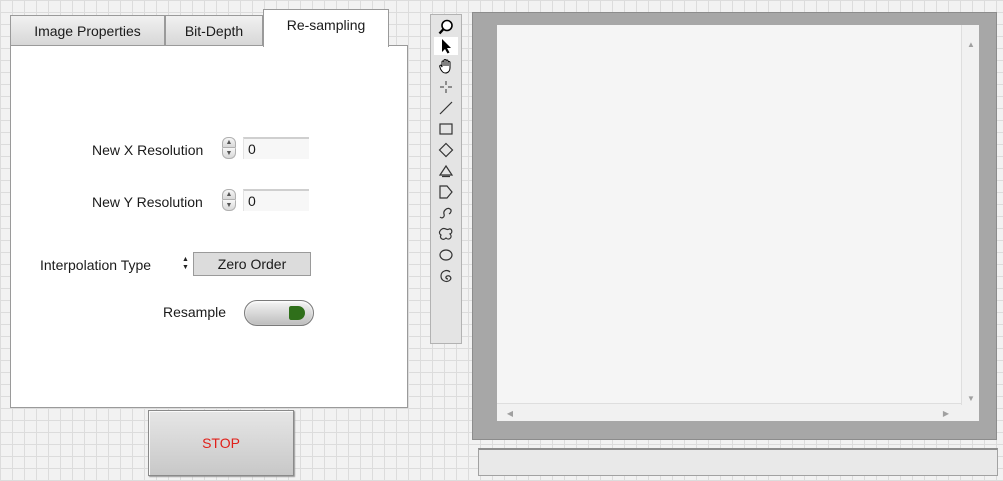  Describe the element at coordinates (446, 171) in the screenshot. I see `annulus-icon` at that location.